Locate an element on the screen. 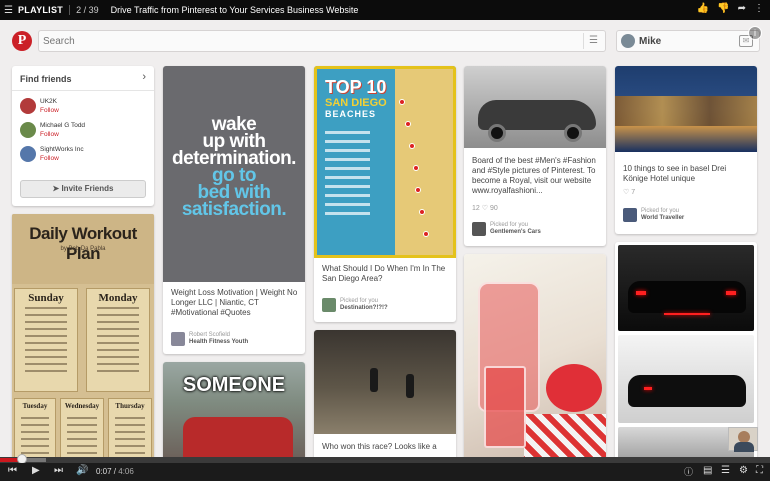  user-menu: Mike ✉ is located at coordinates (688, 41).